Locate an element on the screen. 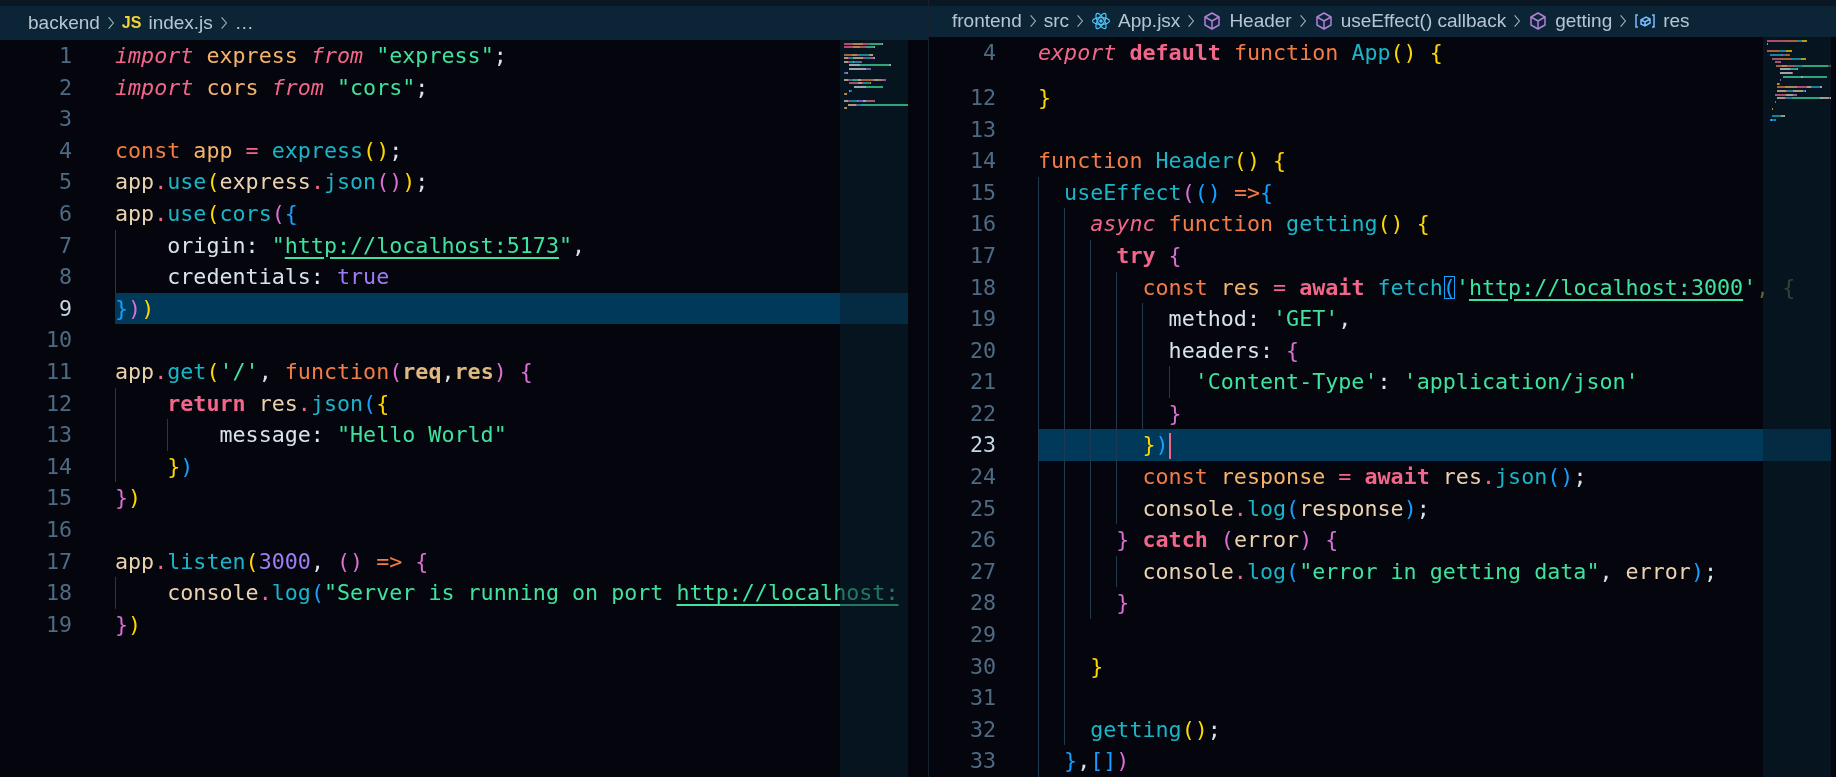 The image size is (1836, 777). line-number: 23 is located at coordinates (982, 445).